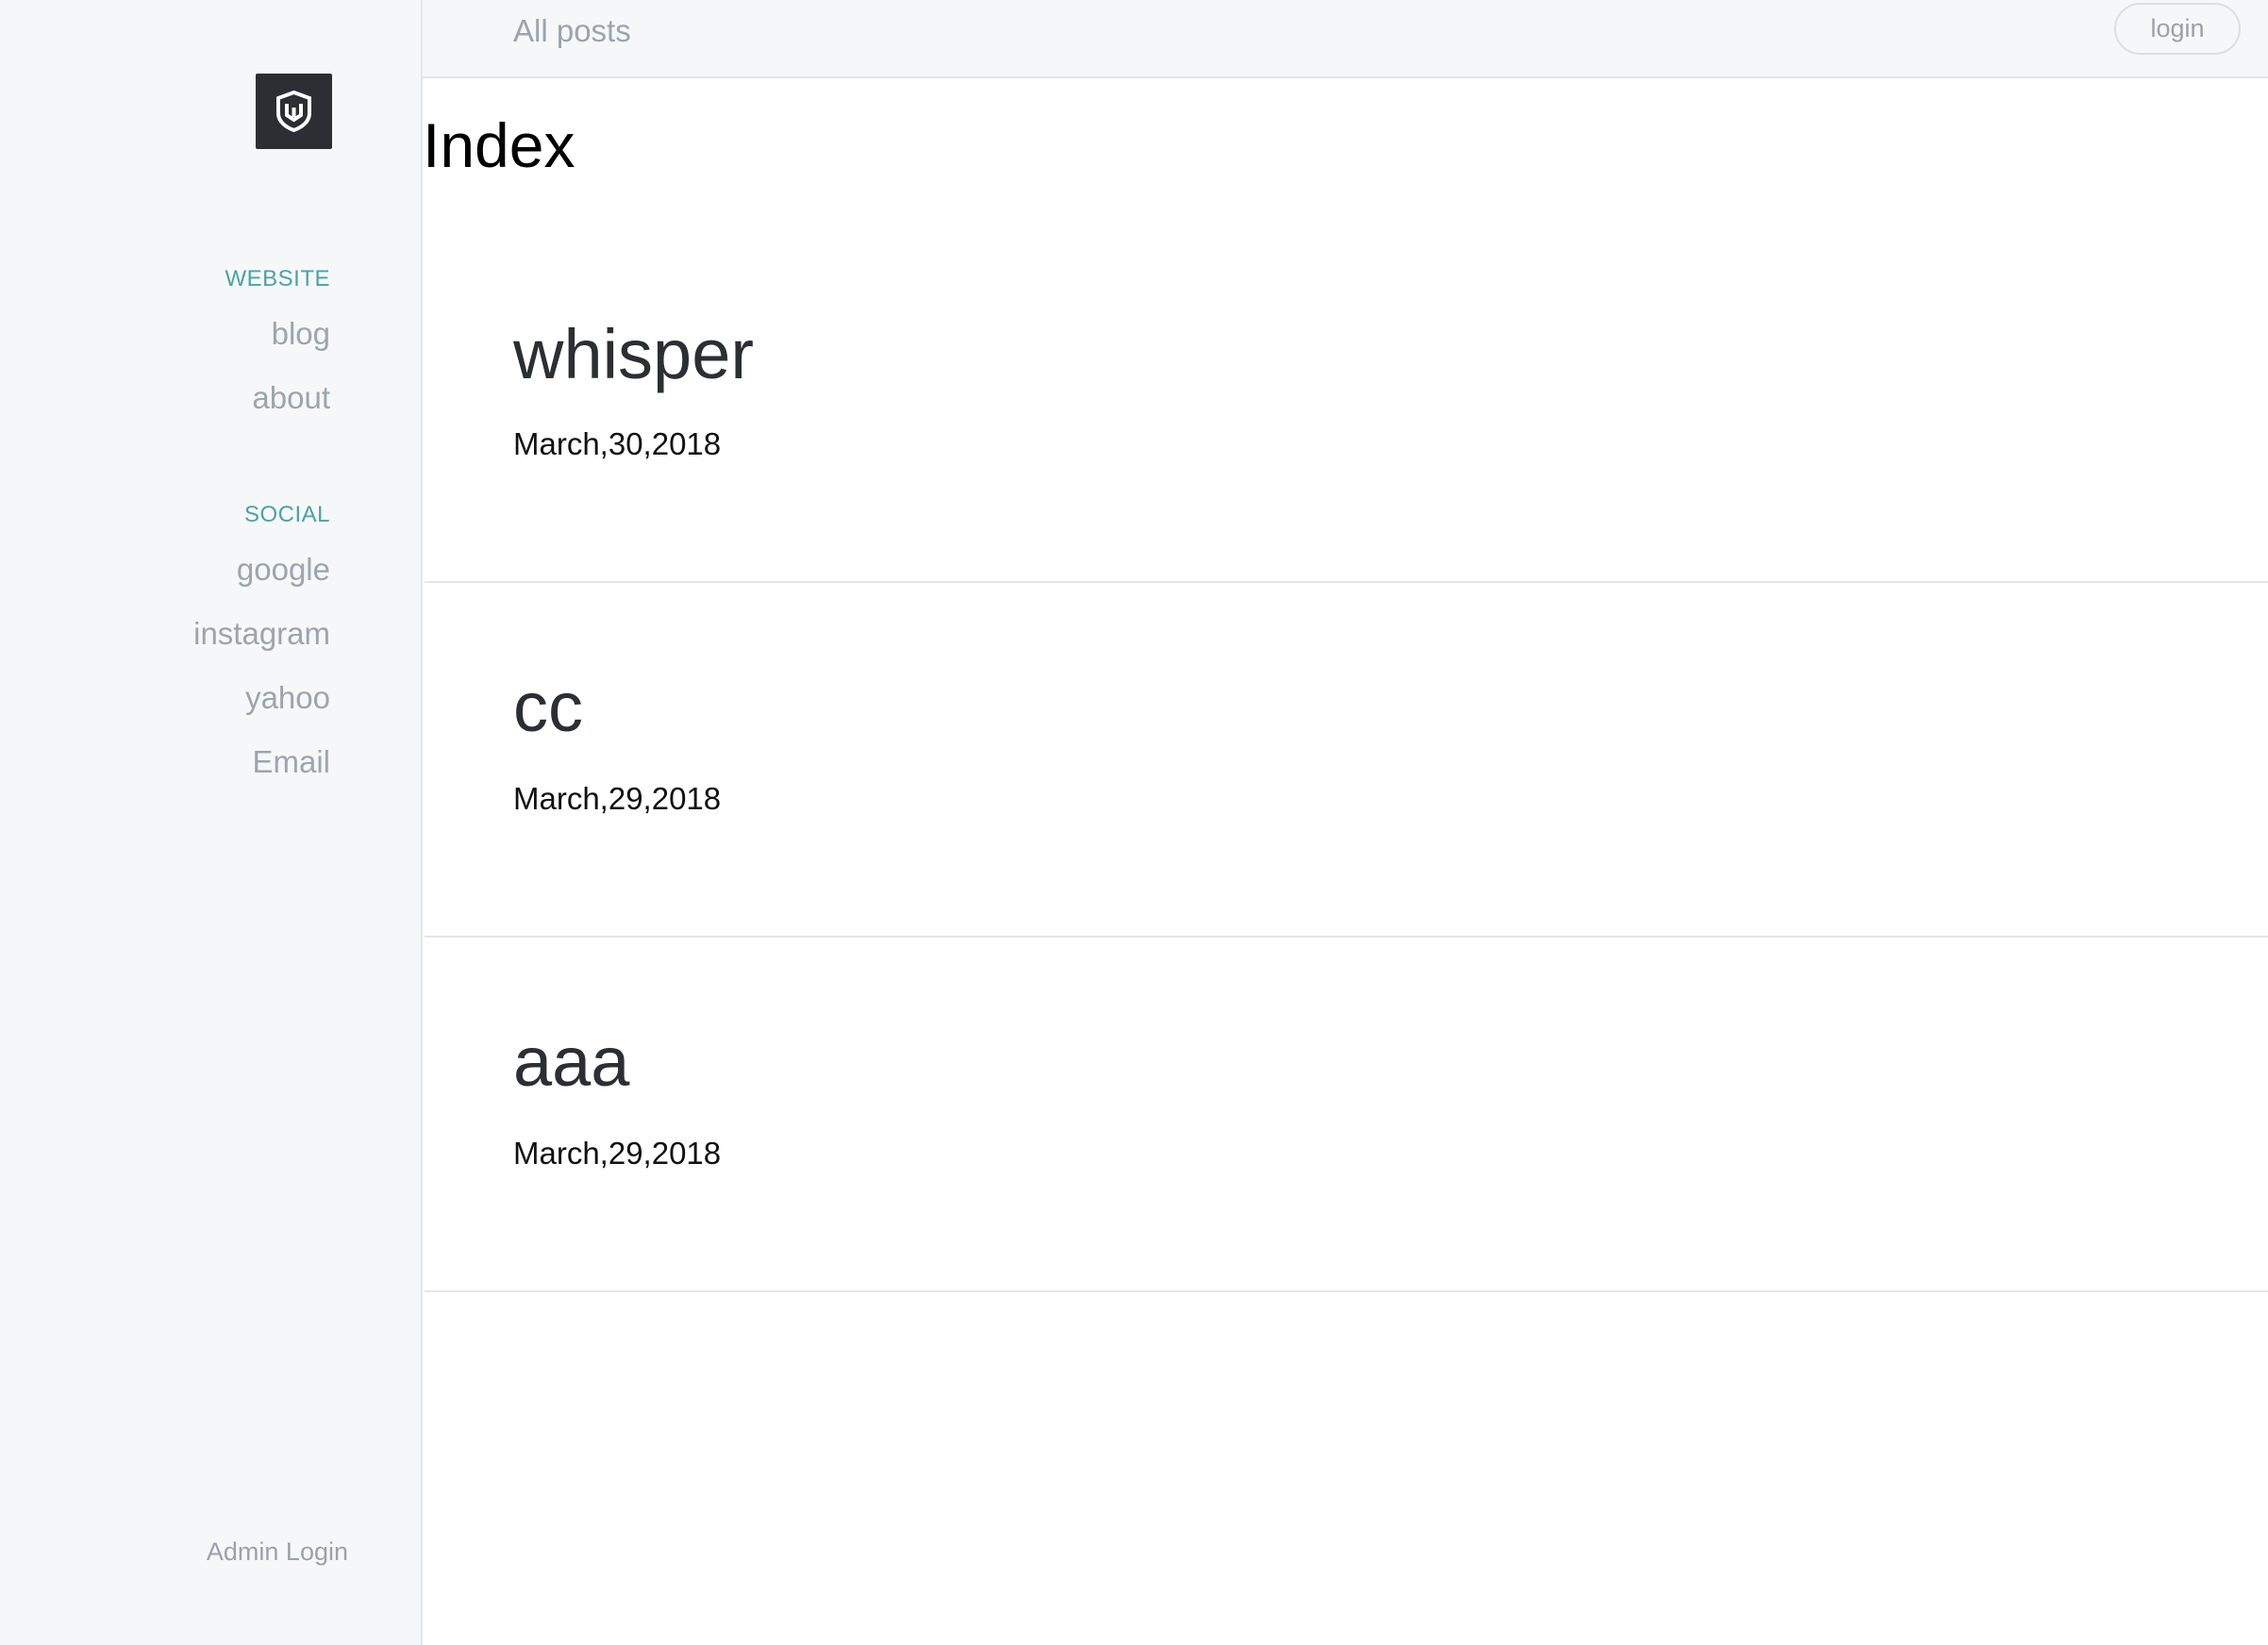 Image resolution: width=2268 pixels, height=1645 pixels. What do you see at coordinates (301, 334) in the screenshot?
I see `nav-link-blog: blog` at bounding box center [301, 334].